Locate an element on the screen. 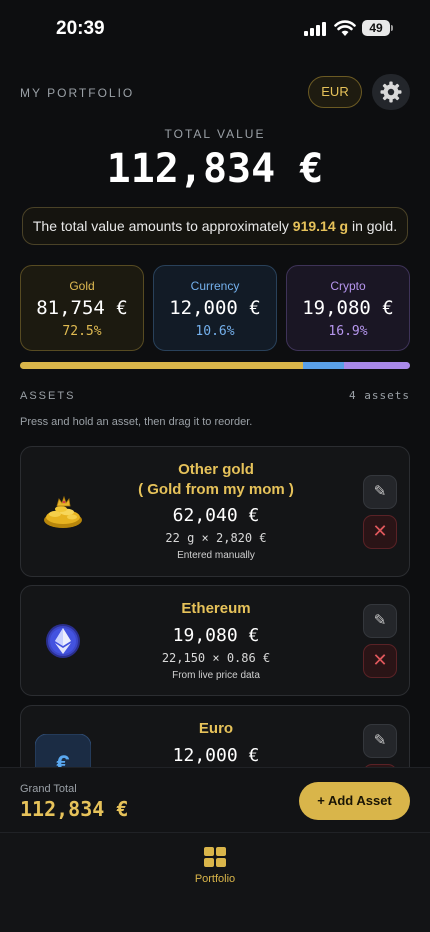 Image resolution: width=430 pixels, height=932 pixels. assets-section-label: ASSETS is located at coordinates (48, 396).